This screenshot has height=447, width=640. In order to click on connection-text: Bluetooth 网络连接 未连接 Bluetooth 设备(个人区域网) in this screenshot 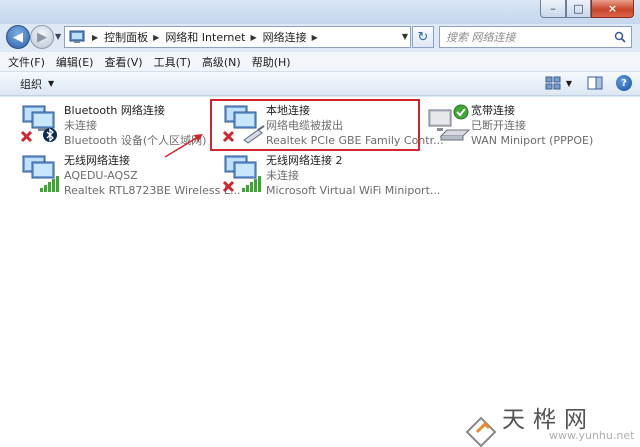, I will do `click(135, 125)`.